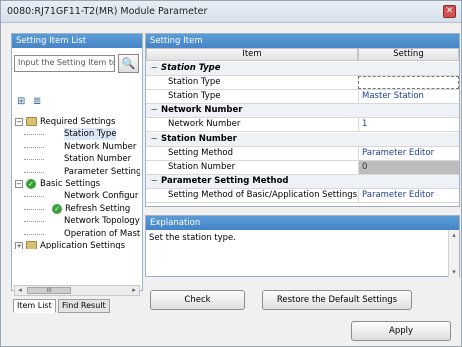  What do you see at coordinates (302, 41) in the screenshot?
I see `setting-item-header: Setting Item` at bounding box center [302, 41].